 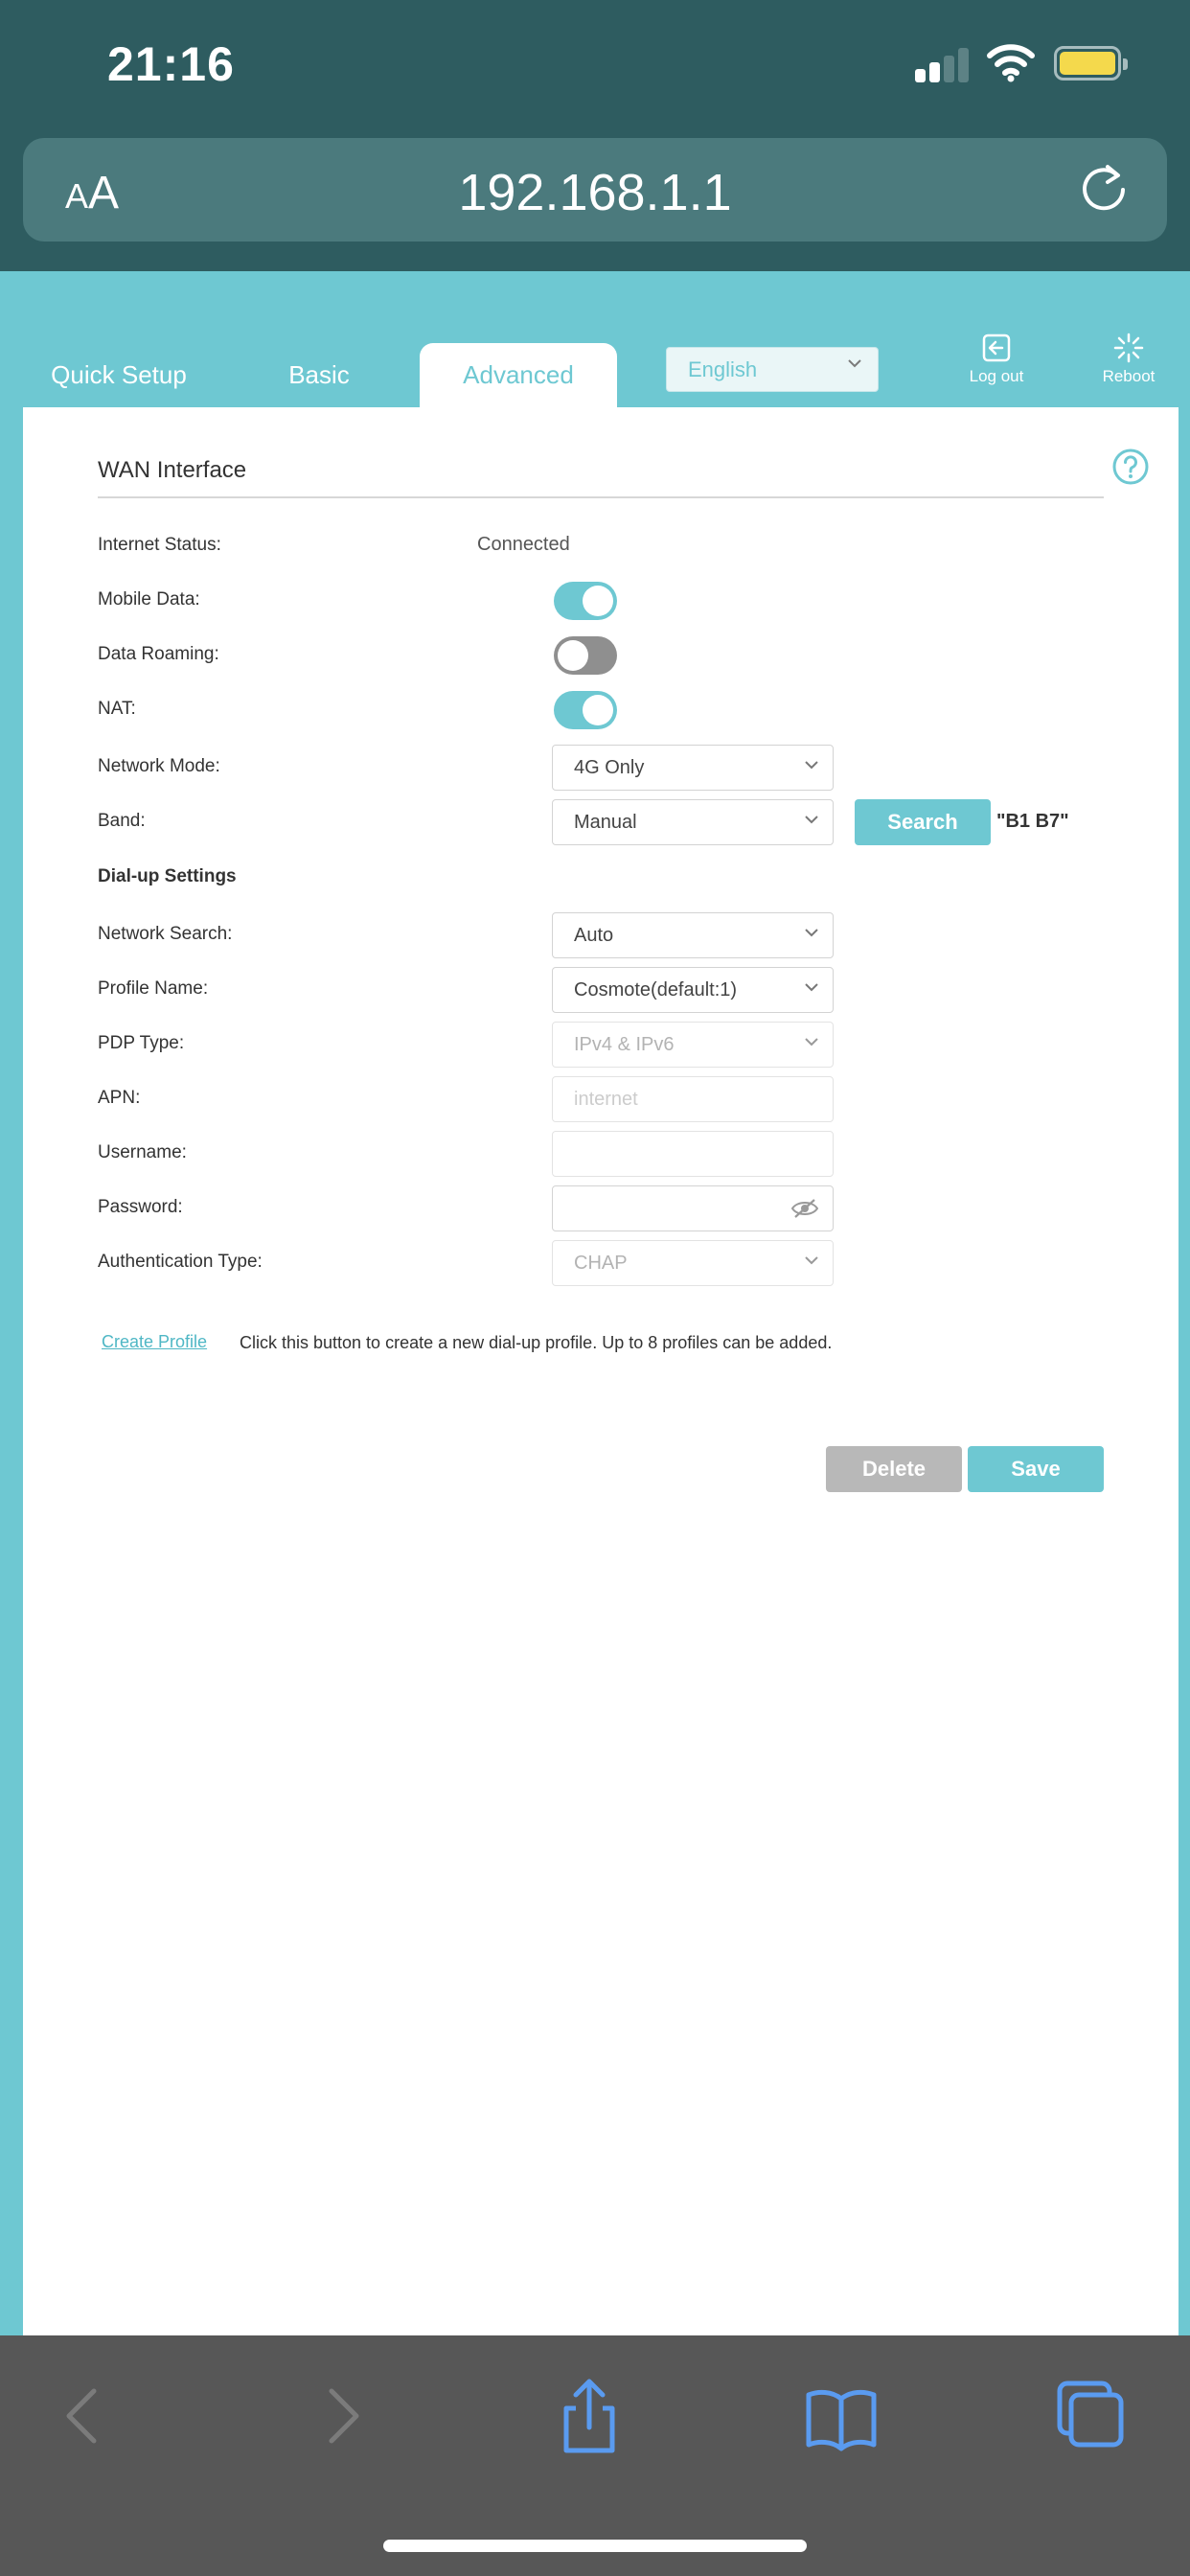 What do you see at coordinates (595, 135) in the screenshot?
I see `status-bar: 21:16 AA 192.168.1.1` at bounding box center [595, 135].